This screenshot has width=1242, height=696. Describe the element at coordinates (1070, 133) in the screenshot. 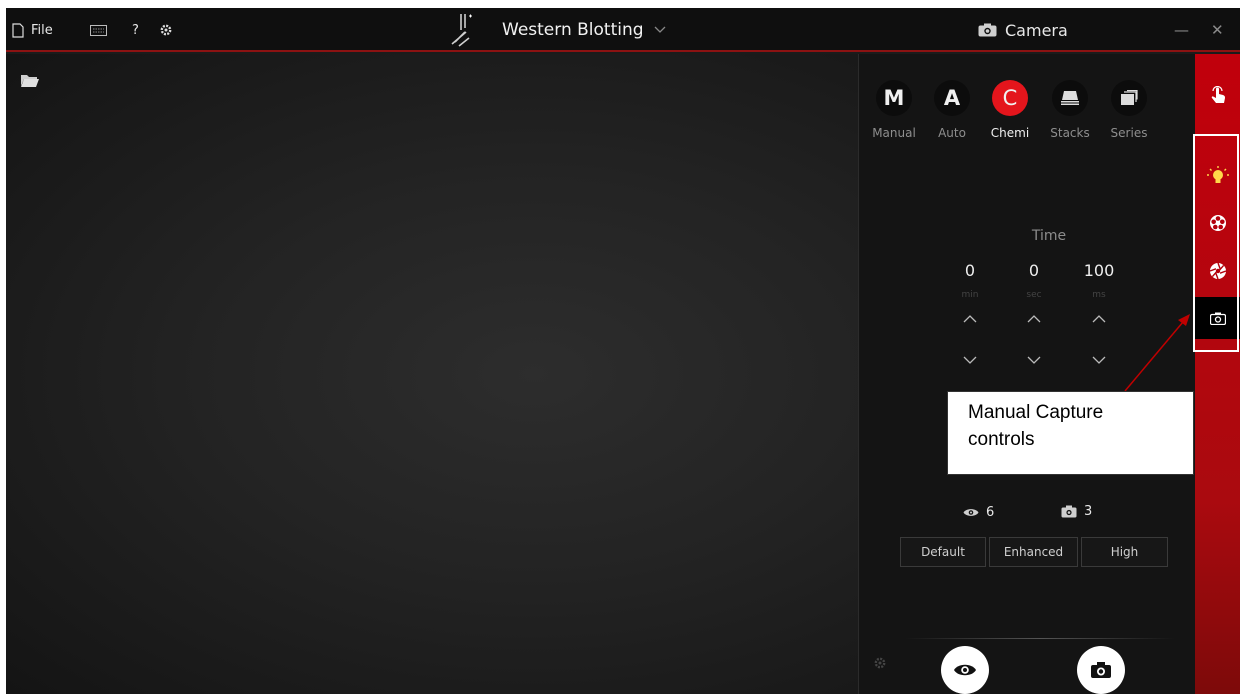

I see `mode-stacks-label: Stacks` at that location.